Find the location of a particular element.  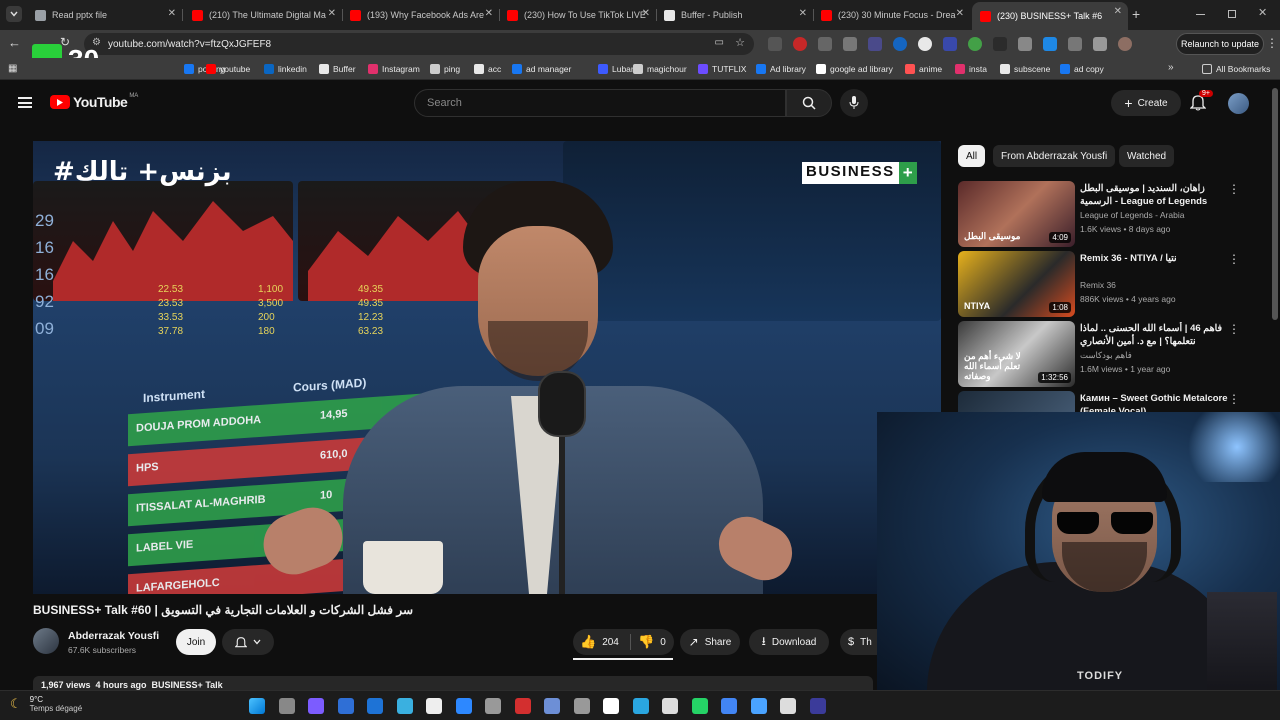

search-button is located at coordinates (809, 103).